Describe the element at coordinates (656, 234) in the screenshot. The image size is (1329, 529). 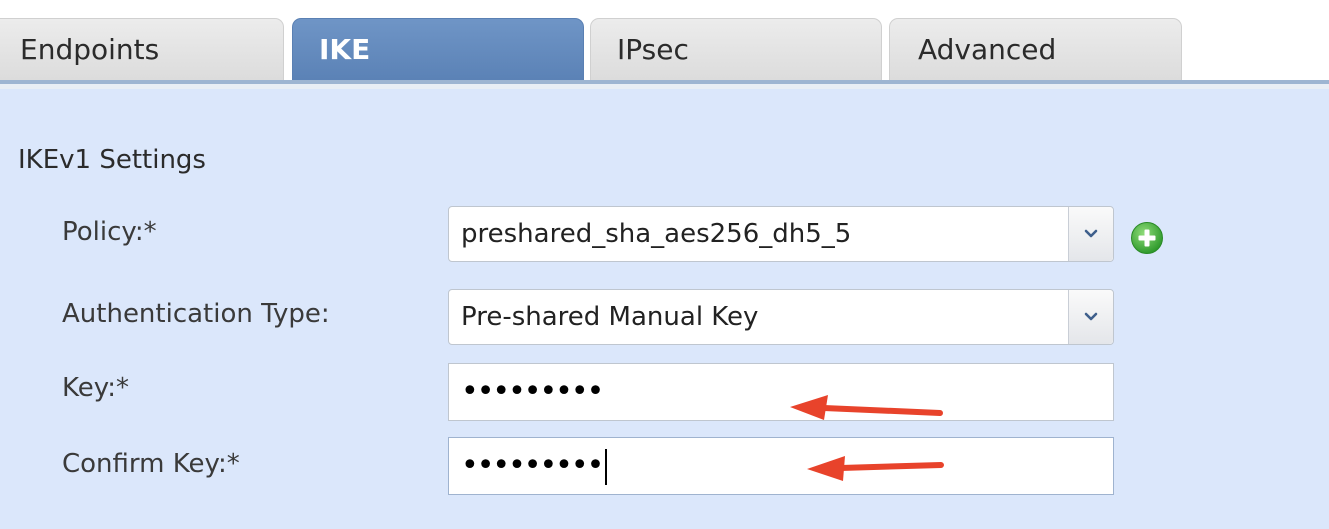
I see `policy-select-value: preshared_sha_aes256_dh5_5` at that location.